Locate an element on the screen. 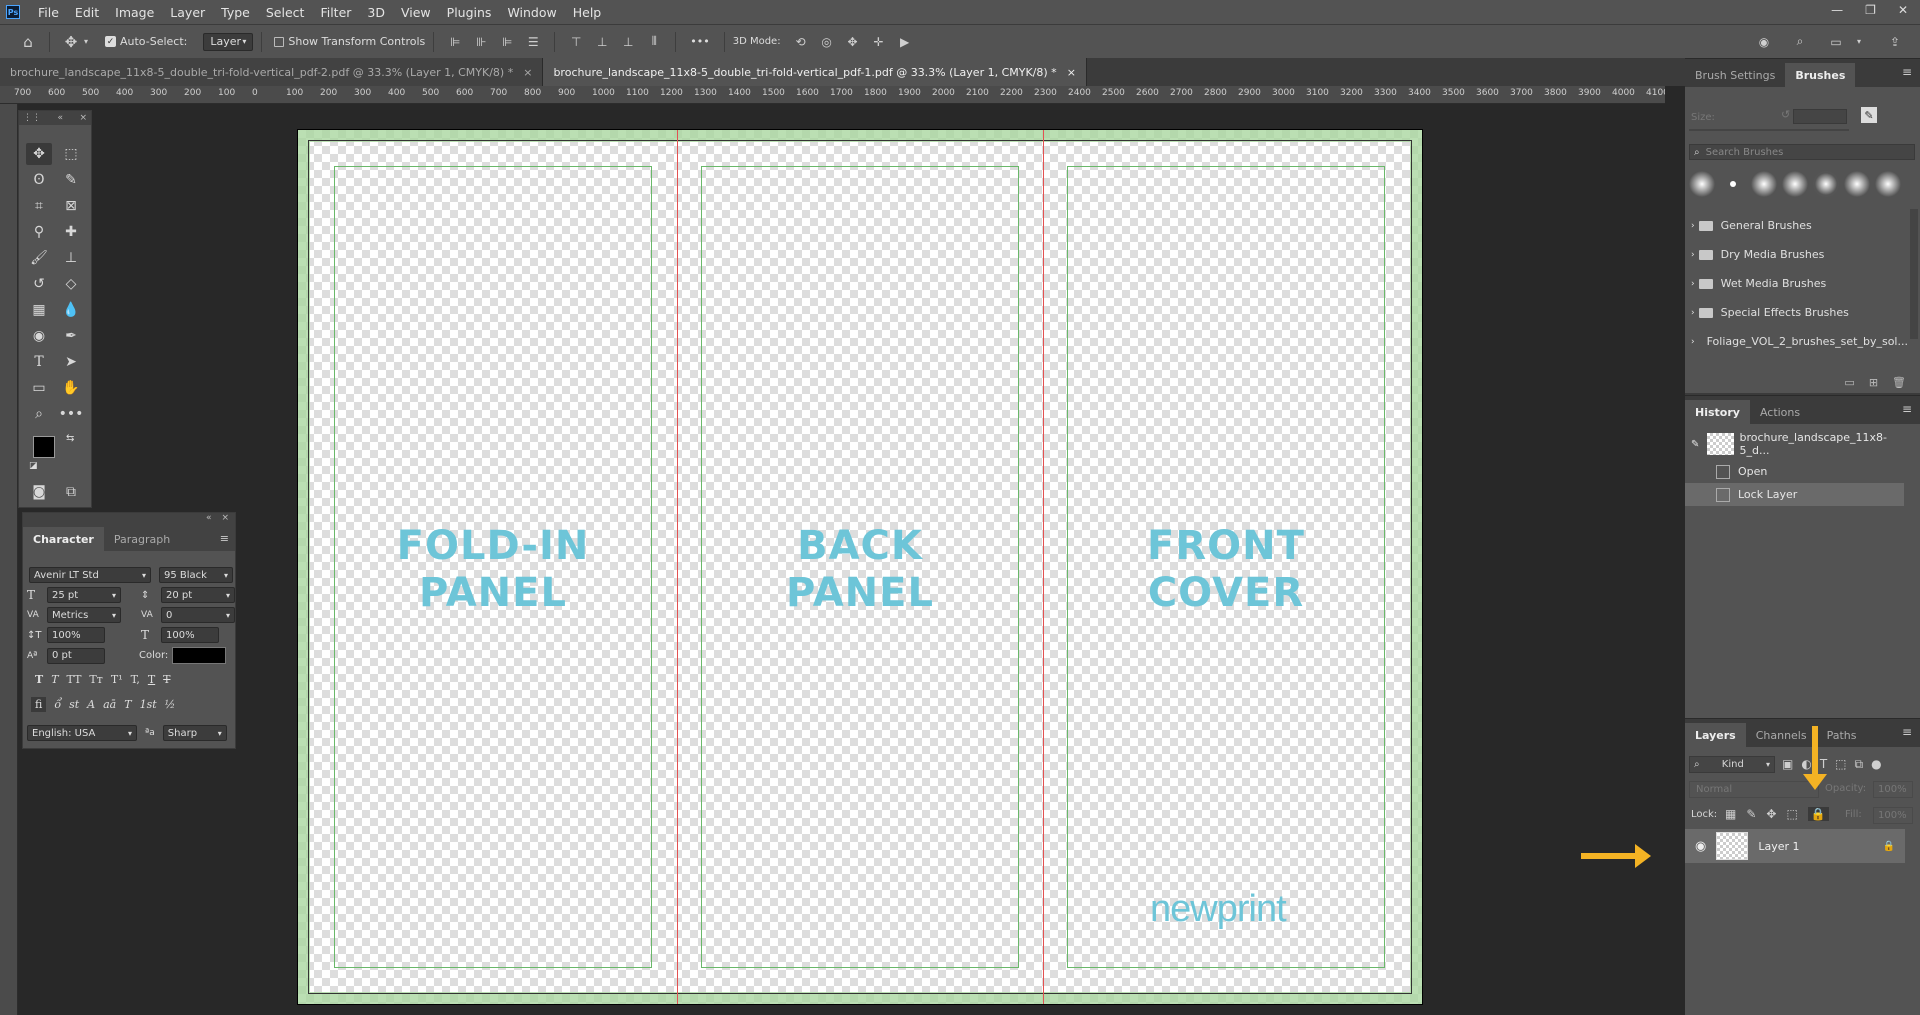 This screenshot has height=1015, width=1920. tab-history: History is located at coordinates (1717, 412).